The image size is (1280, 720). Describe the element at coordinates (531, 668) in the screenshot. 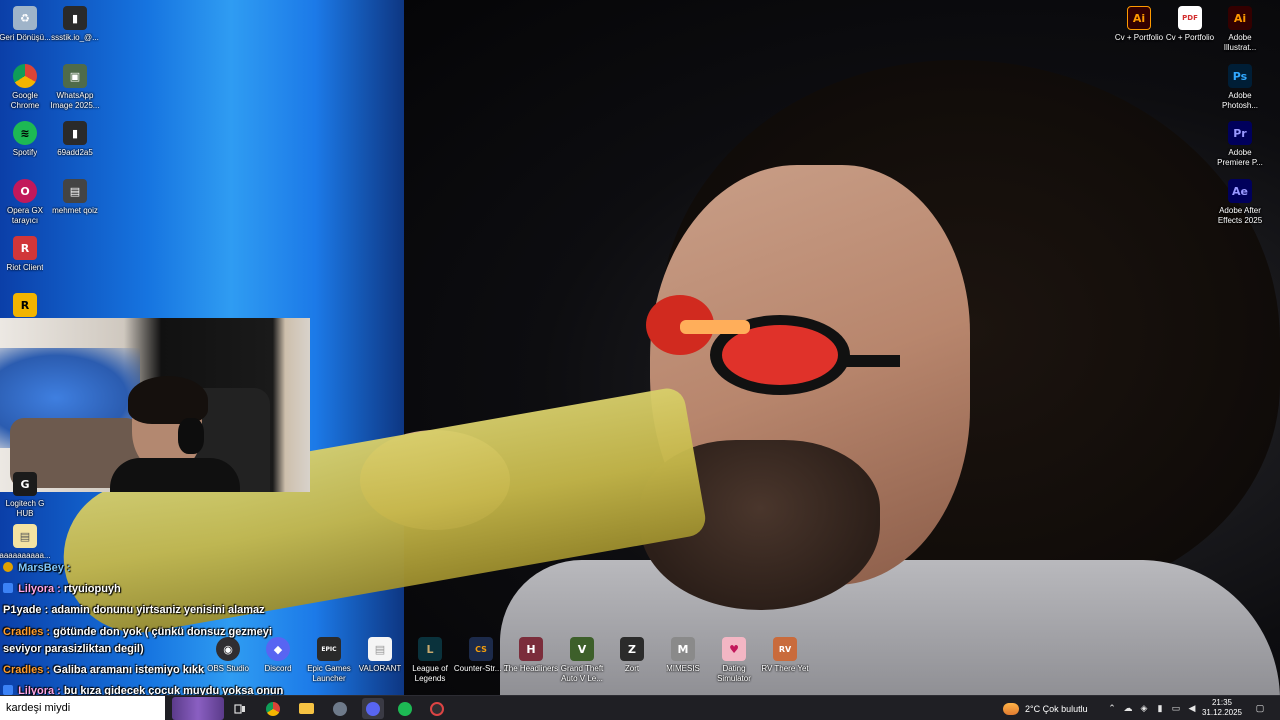

I see `desktop-icon-label: The Headliners` at that location.